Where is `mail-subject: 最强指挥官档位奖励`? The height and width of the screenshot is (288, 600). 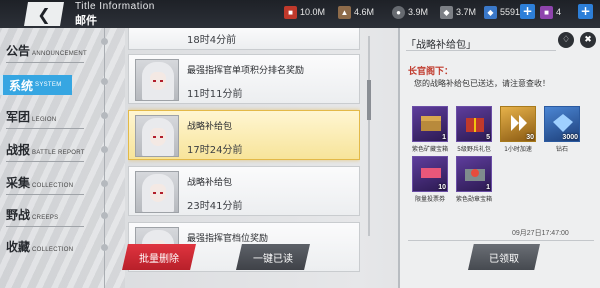 mail-subject: 最强指挥官档位奖励 is located at coordinates (228, 239).